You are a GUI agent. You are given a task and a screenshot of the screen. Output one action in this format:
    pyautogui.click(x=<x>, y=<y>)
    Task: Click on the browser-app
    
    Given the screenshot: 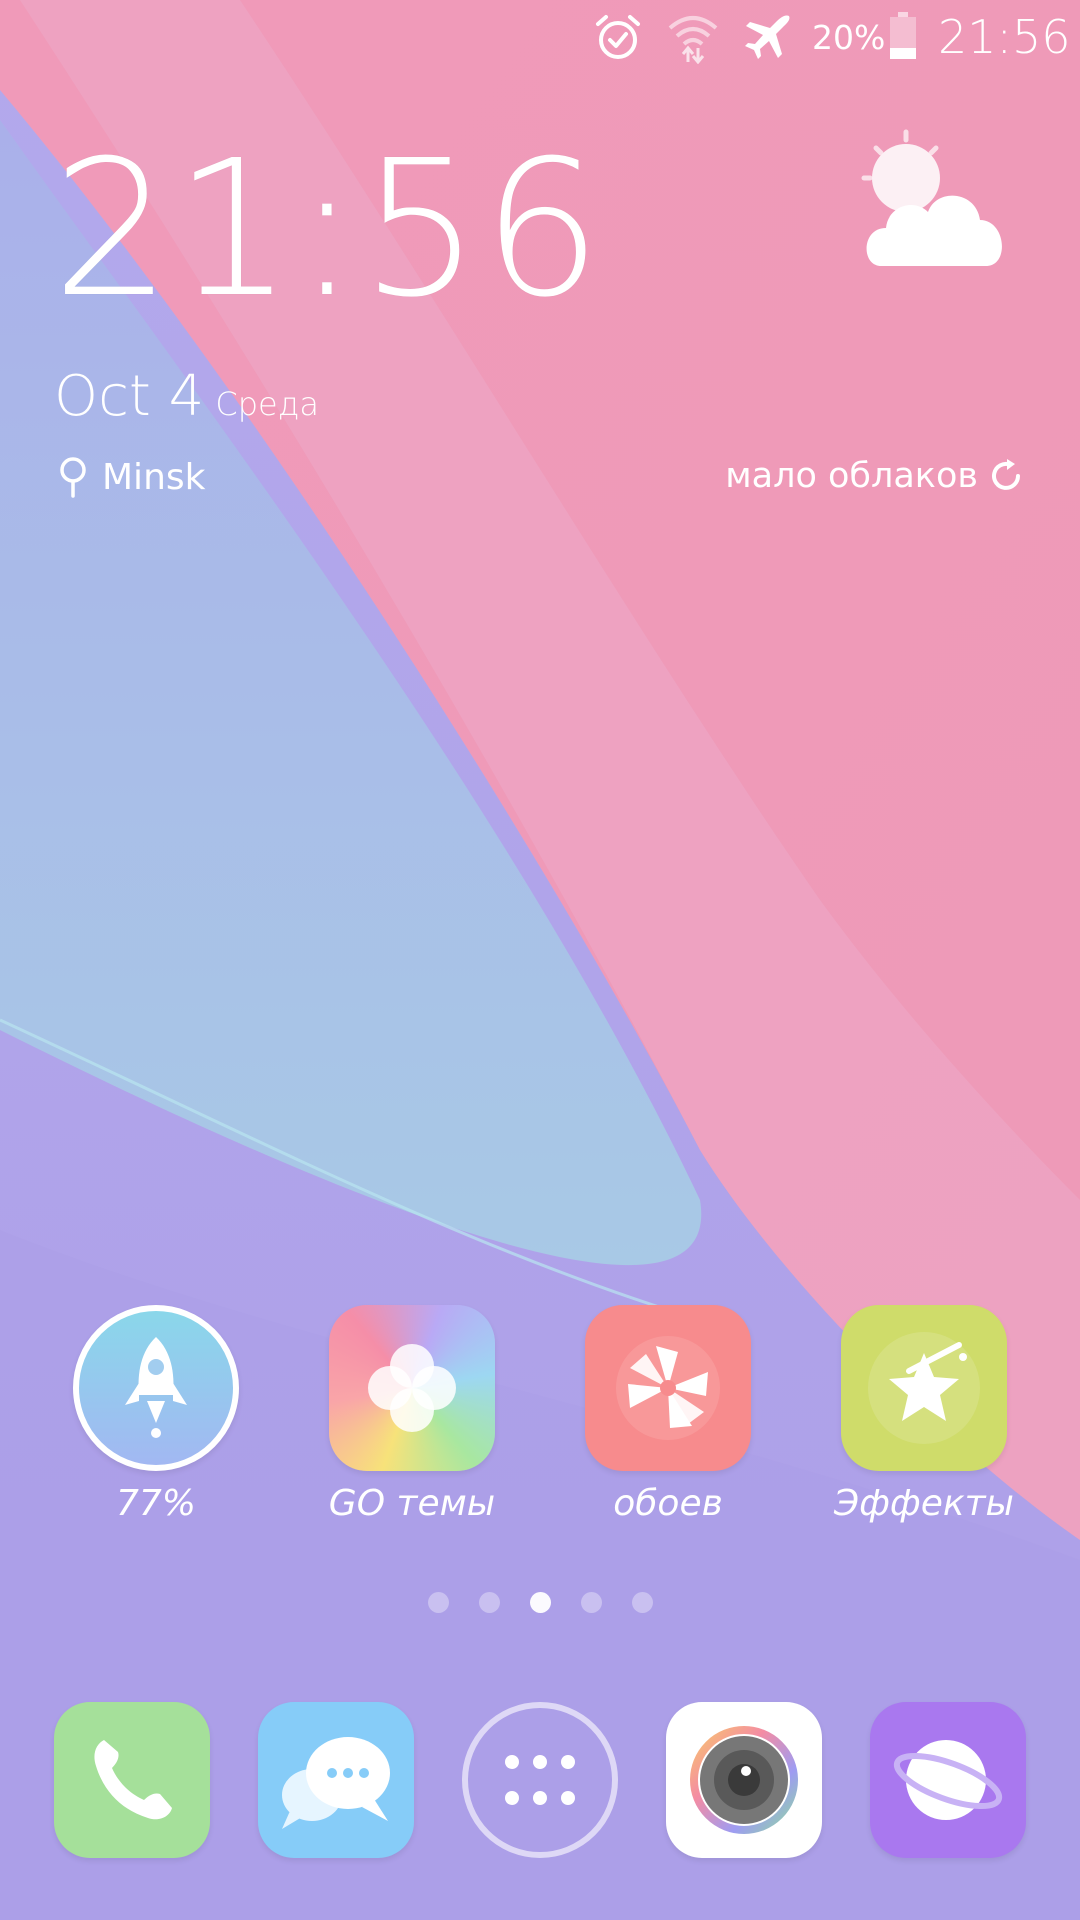 What is the action you would take?
    pyautogui.click(x=948, y=1780)
    